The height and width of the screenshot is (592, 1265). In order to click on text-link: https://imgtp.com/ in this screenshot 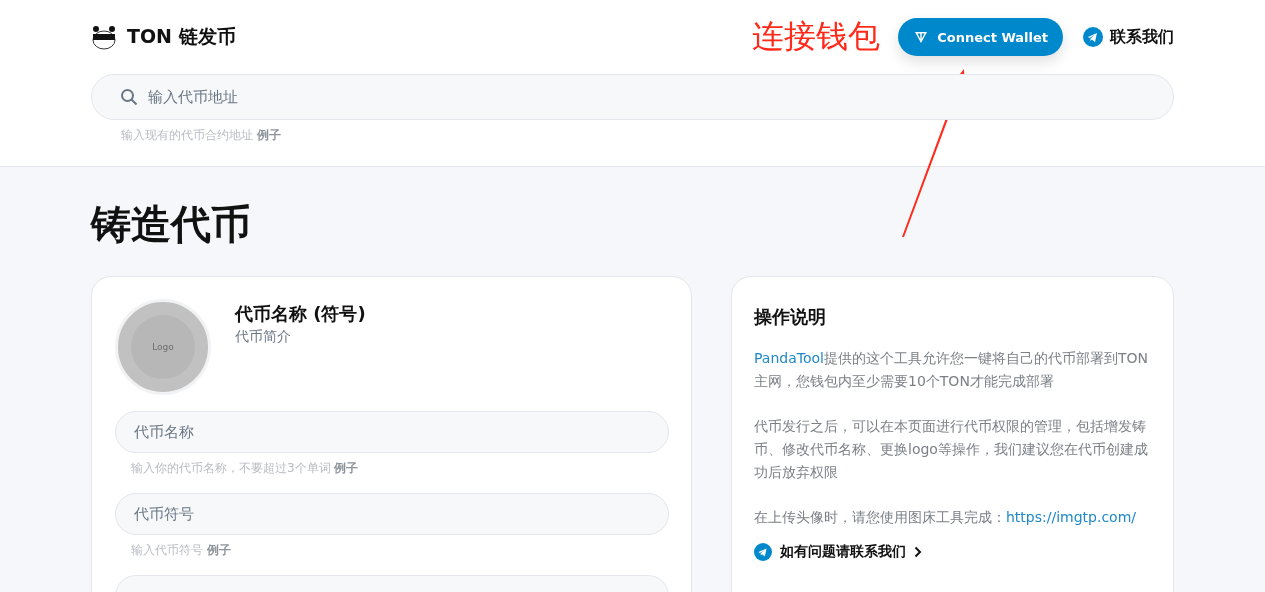, I will do `click(1071, 517)`.